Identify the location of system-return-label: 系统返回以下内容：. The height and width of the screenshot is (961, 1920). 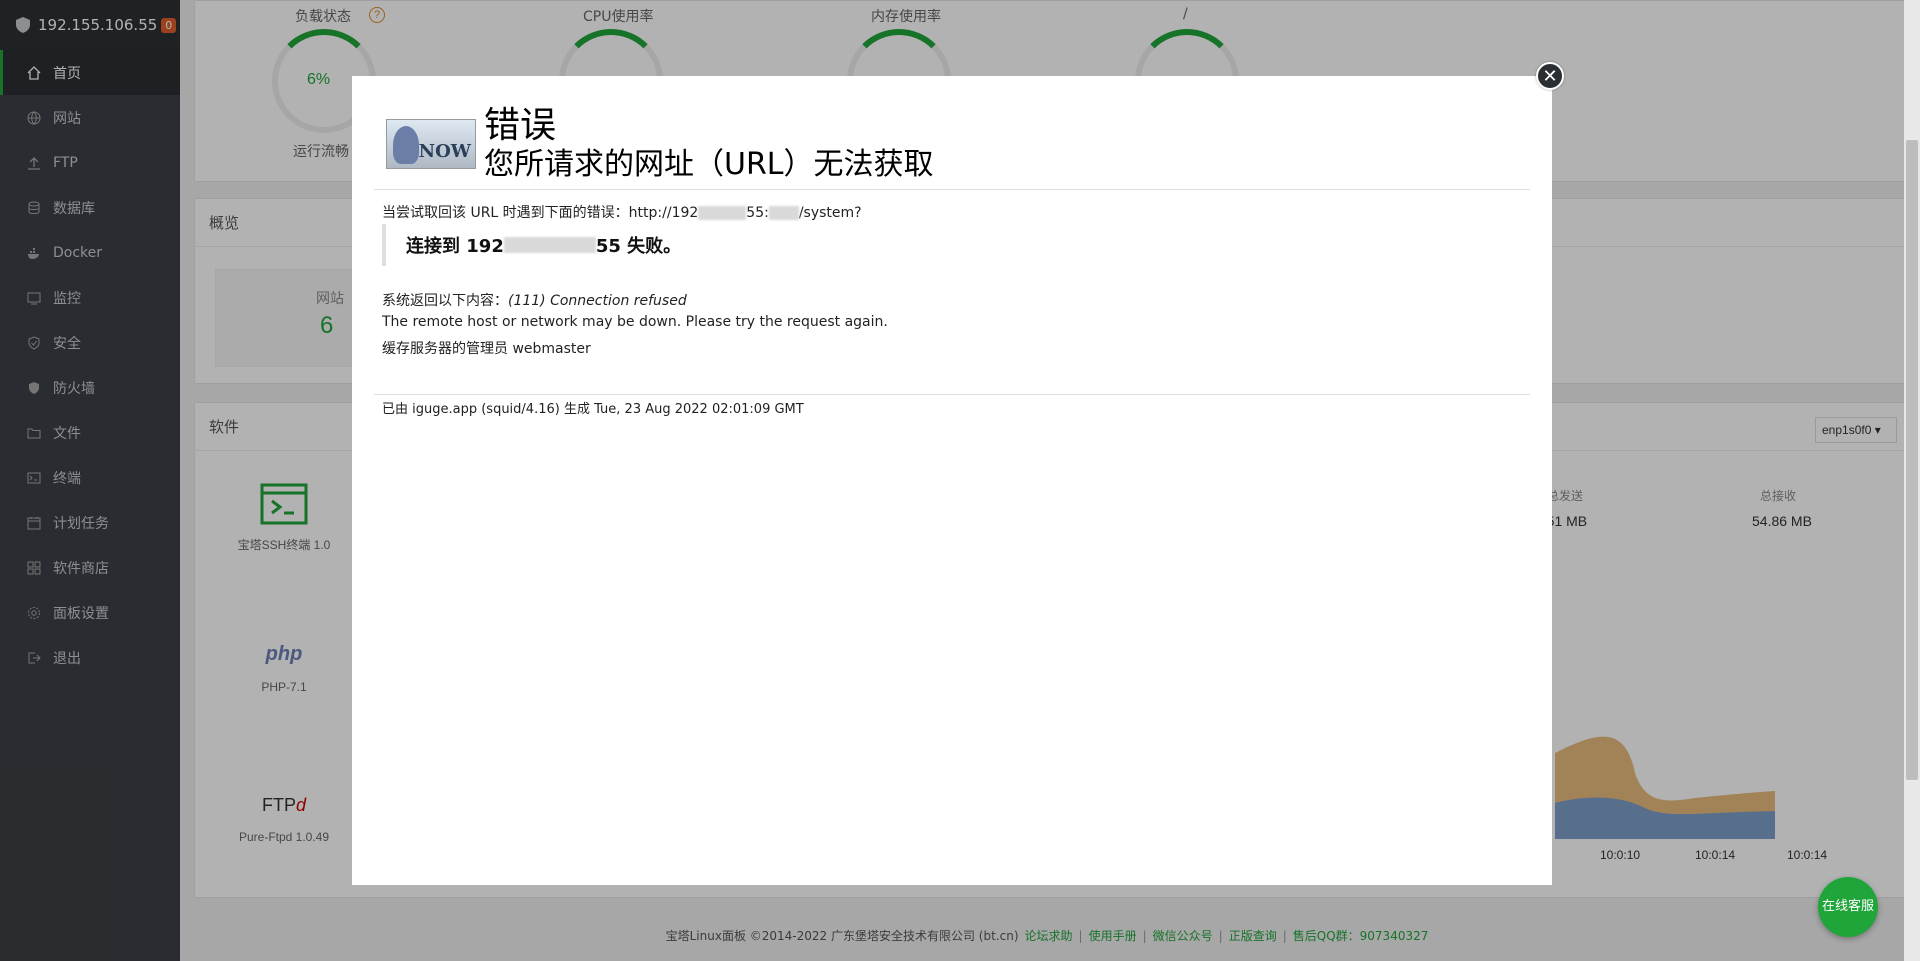
(445, 301).